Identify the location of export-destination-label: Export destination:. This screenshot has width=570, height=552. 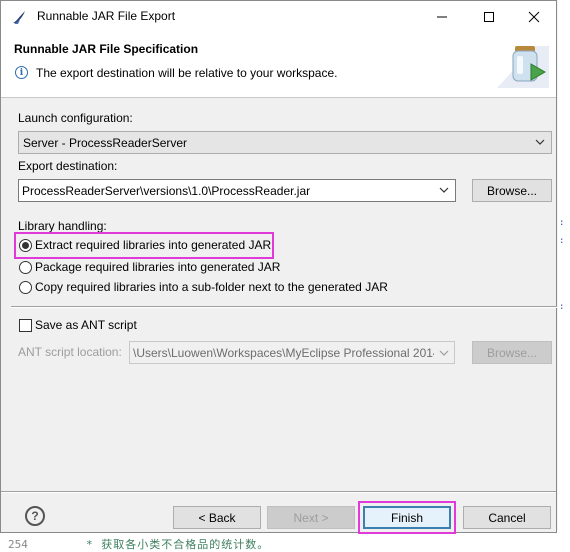
(68, 166).